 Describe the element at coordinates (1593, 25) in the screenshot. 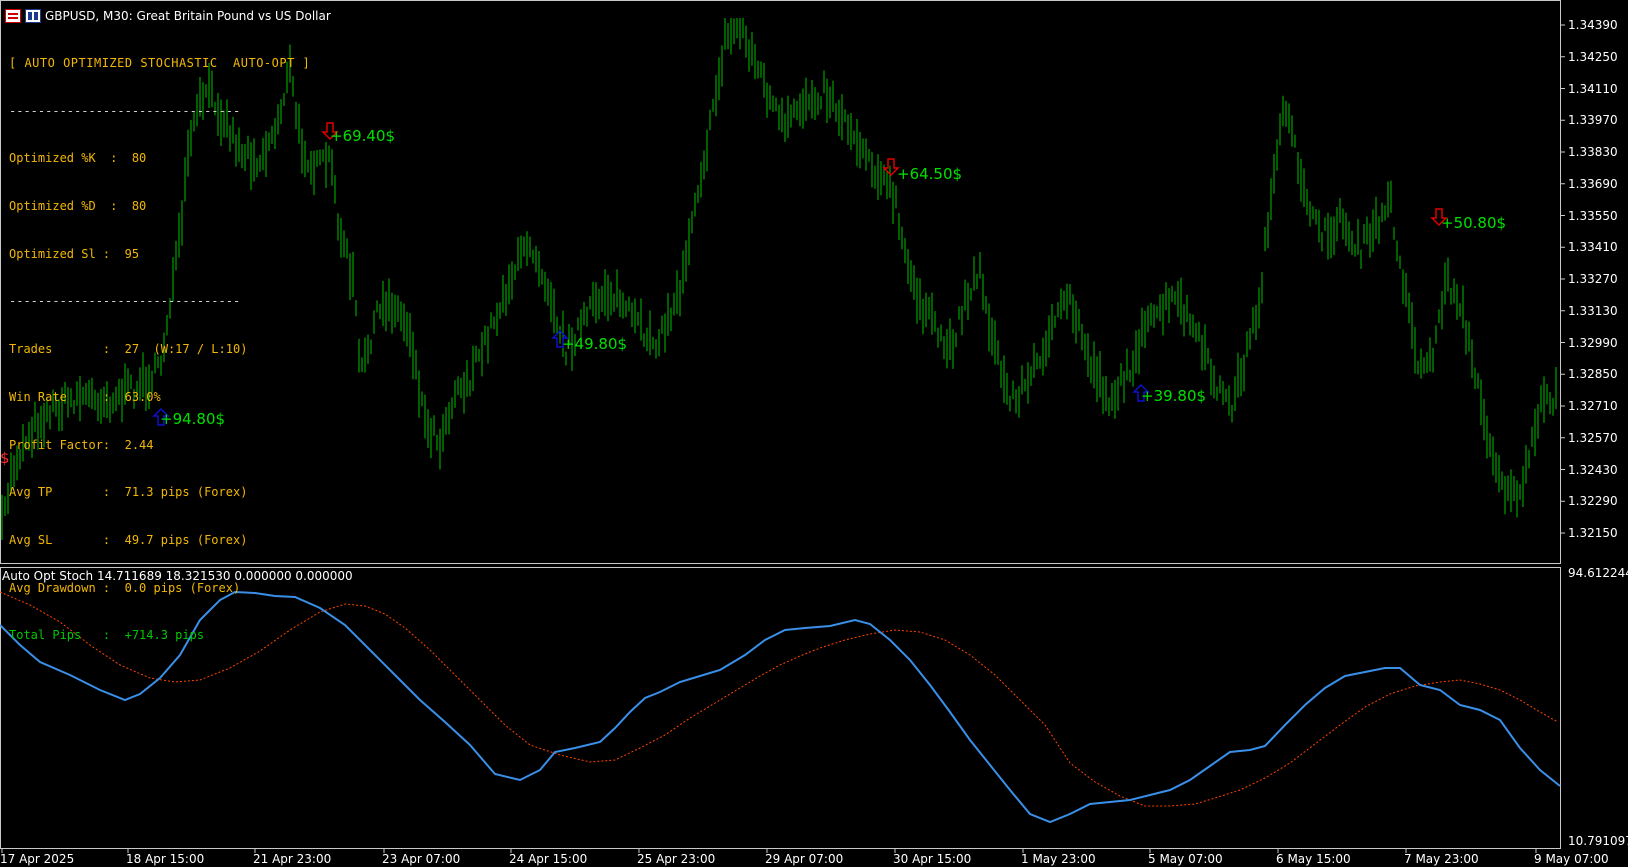

I see `price-tick: 1.34390` at that location.